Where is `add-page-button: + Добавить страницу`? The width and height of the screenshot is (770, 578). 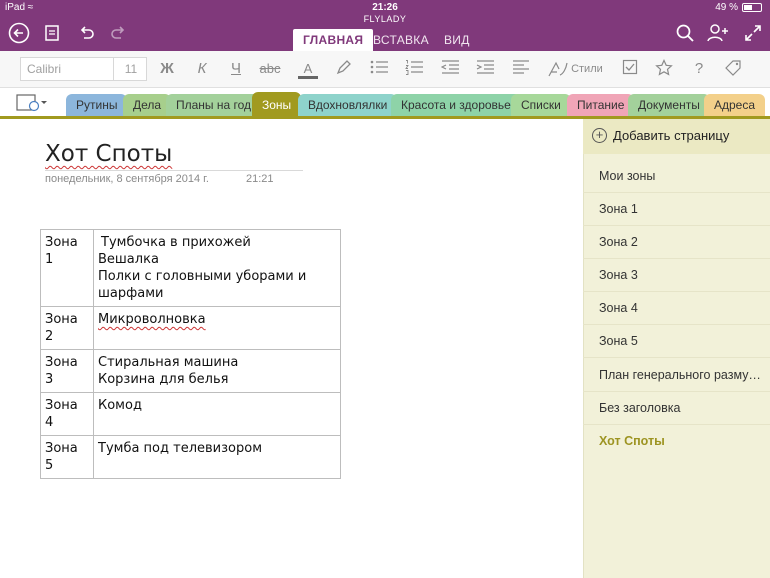 add-page-button: + Добавить страницу is located at coordinates (676, 136).